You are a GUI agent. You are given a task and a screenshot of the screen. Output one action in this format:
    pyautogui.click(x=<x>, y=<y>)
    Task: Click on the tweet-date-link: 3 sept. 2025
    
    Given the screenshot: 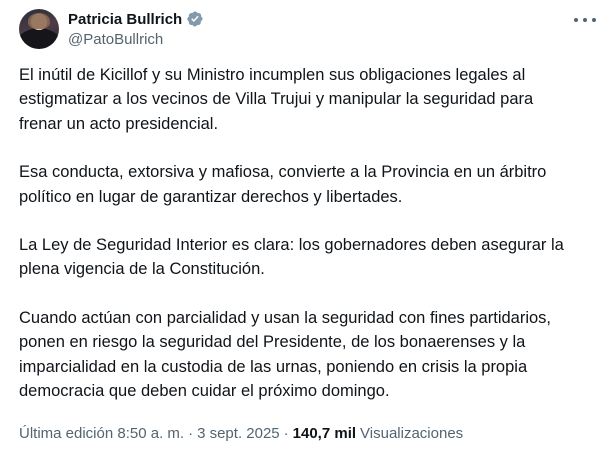 What is the action you would take?
    pyautogui.click(x=238, y=433)
    